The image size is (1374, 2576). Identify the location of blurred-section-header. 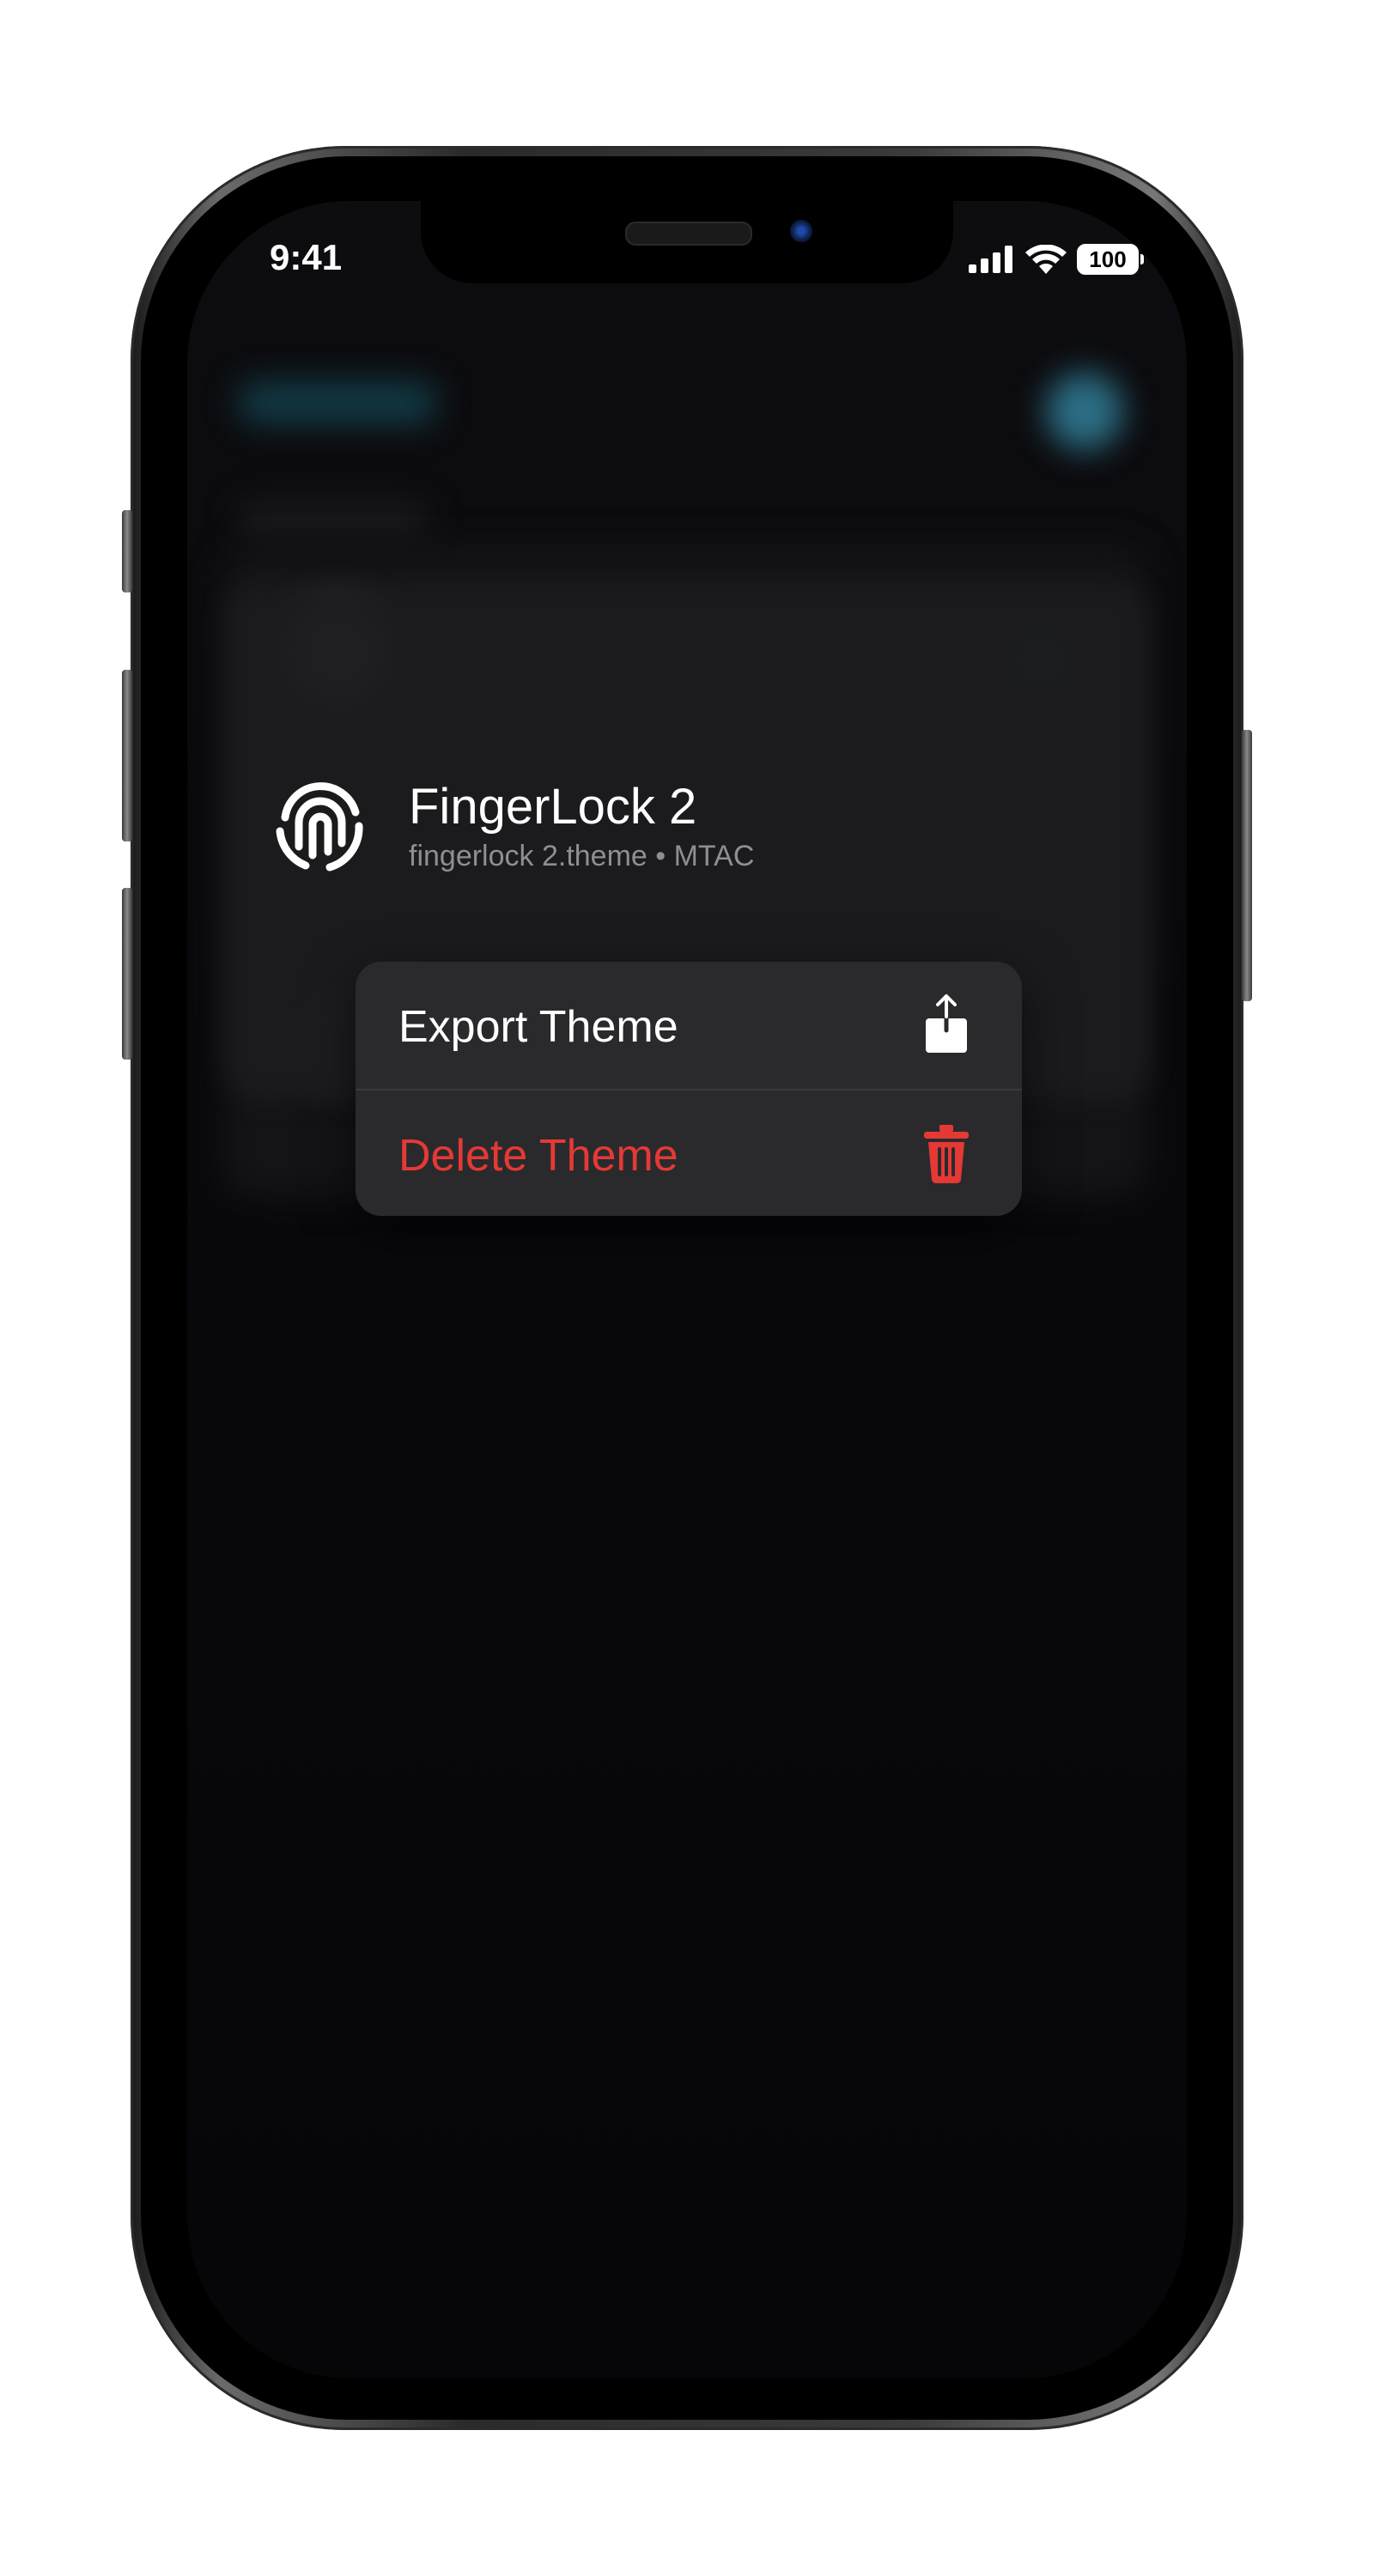
(333, 521).